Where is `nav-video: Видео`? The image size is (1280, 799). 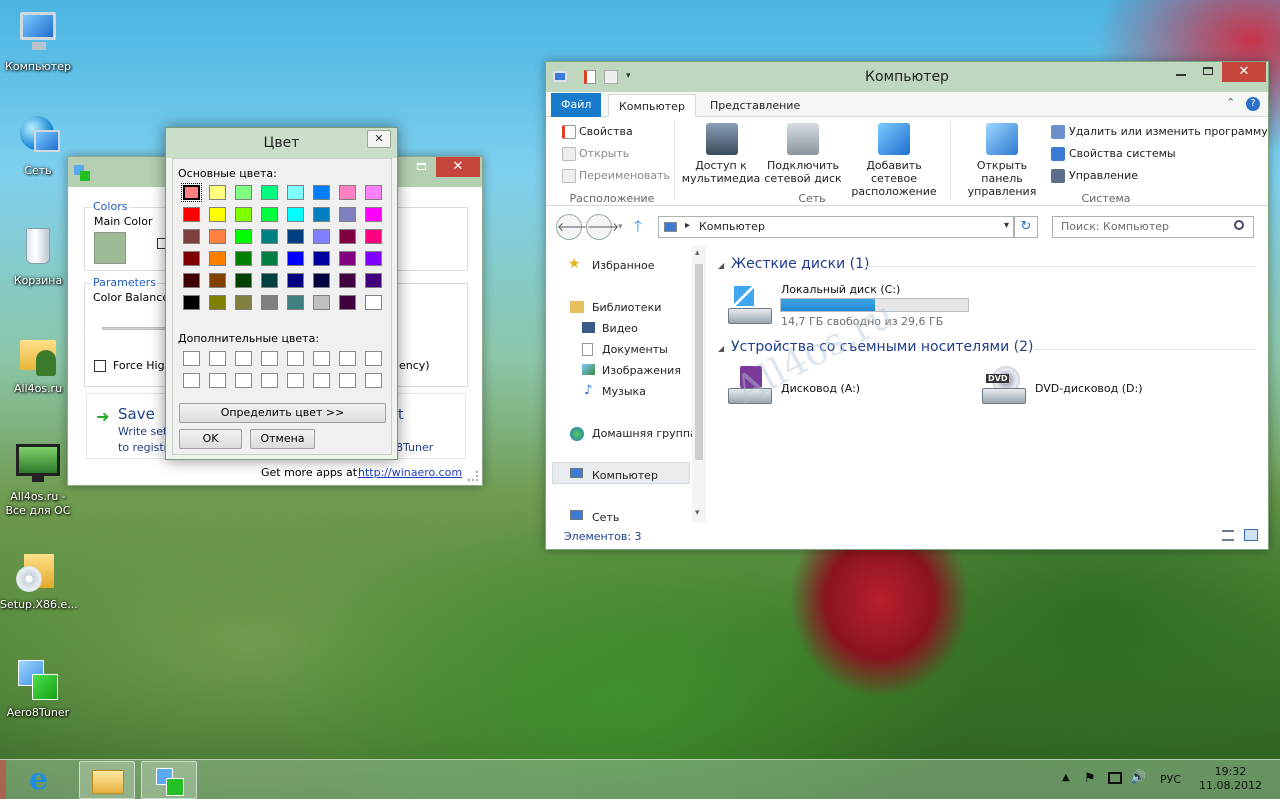
nav-video: Видео is located at coordinates (620, 328).